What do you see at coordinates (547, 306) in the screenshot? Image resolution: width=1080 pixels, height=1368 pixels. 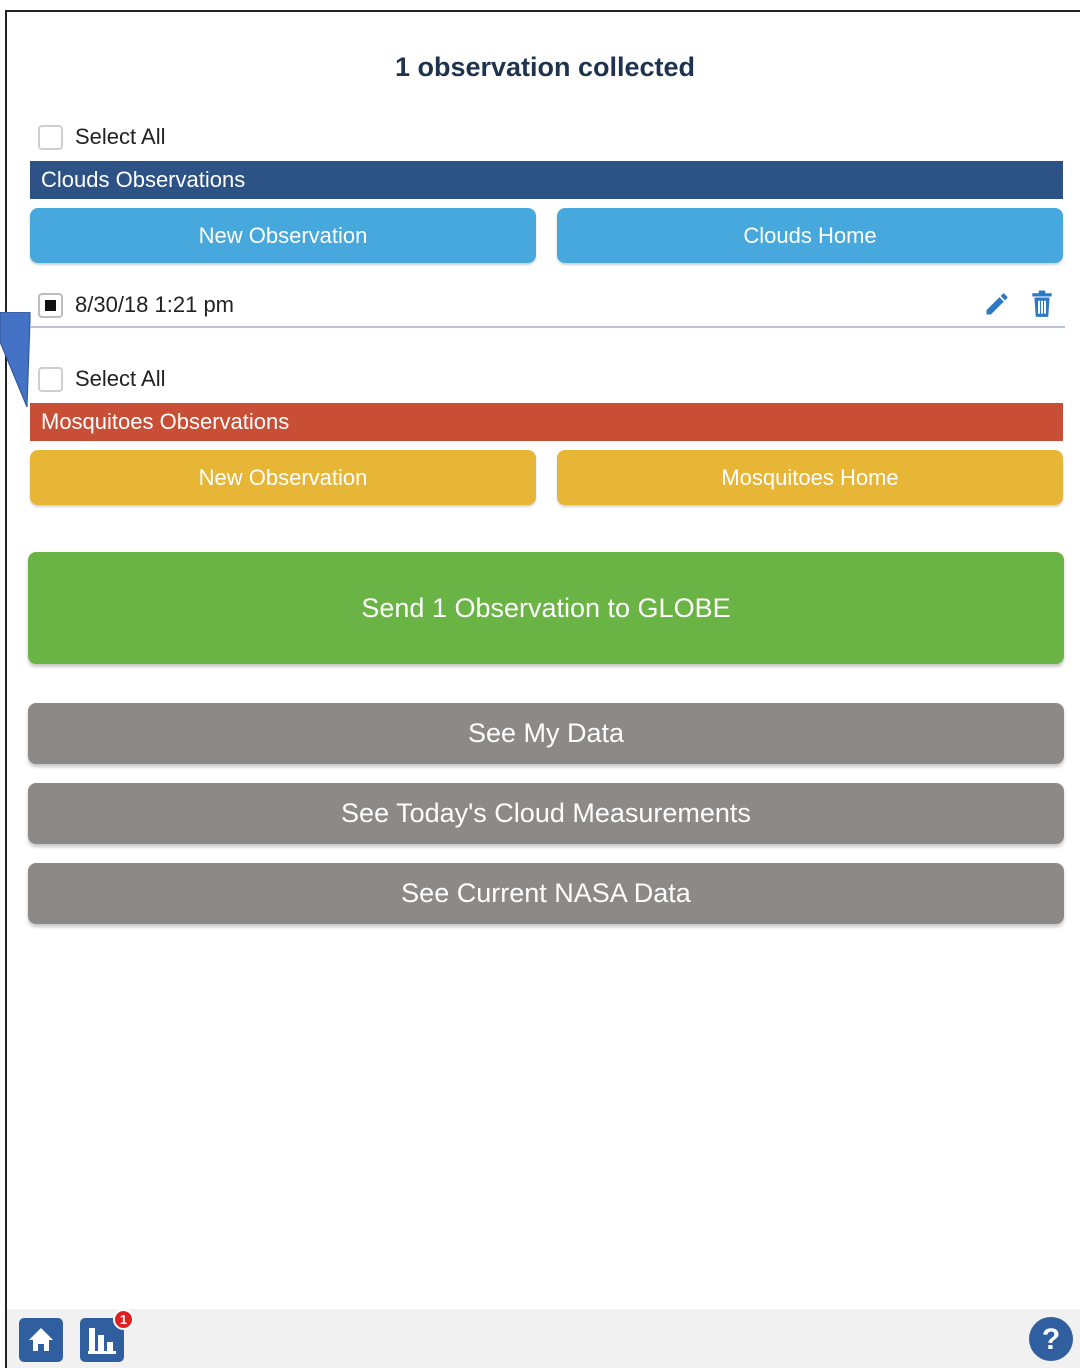 I see `observation-row: 8/30/18 1:21 pm` at bounding box center [547, 306].